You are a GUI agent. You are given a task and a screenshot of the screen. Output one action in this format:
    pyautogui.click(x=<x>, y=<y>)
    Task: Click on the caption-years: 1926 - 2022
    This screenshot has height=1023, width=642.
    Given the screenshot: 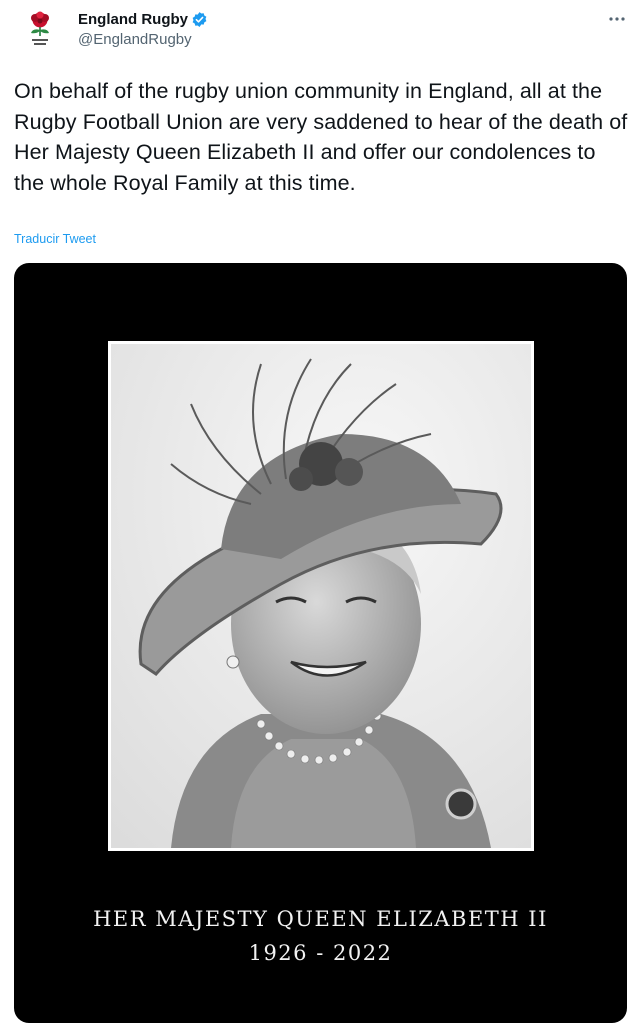 What is the action you would take?
    pyautogui.click(x=320, y=953)
    